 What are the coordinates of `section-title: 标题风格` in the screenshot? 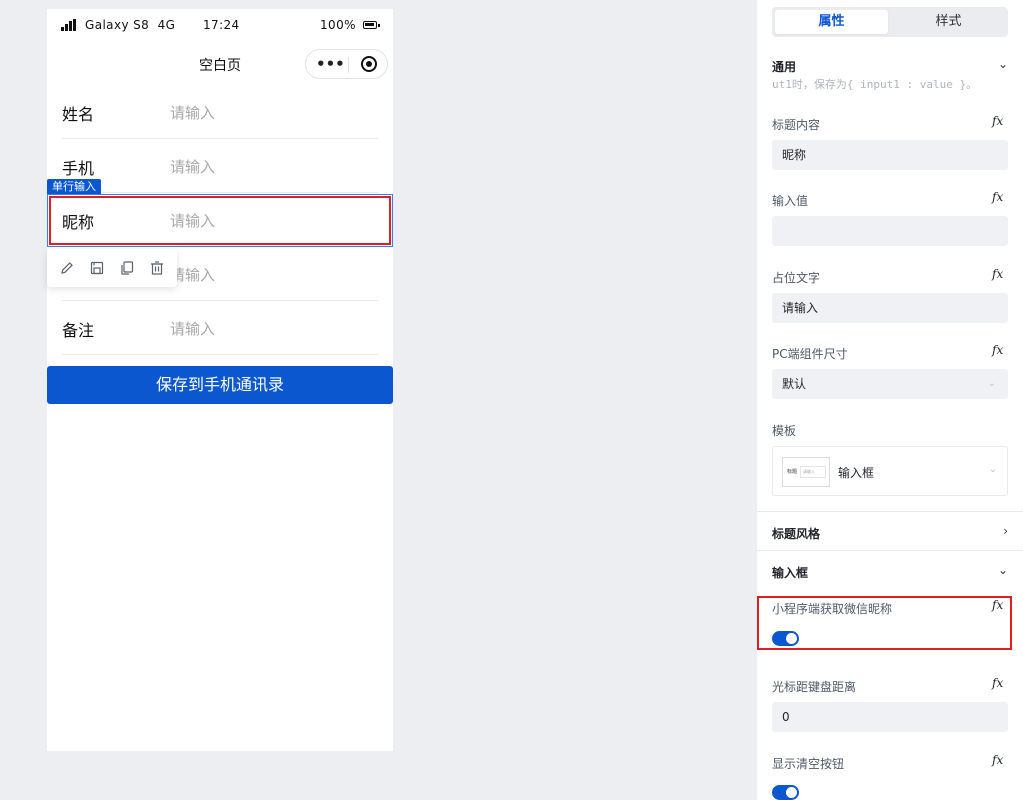 It's located at (796, 534).